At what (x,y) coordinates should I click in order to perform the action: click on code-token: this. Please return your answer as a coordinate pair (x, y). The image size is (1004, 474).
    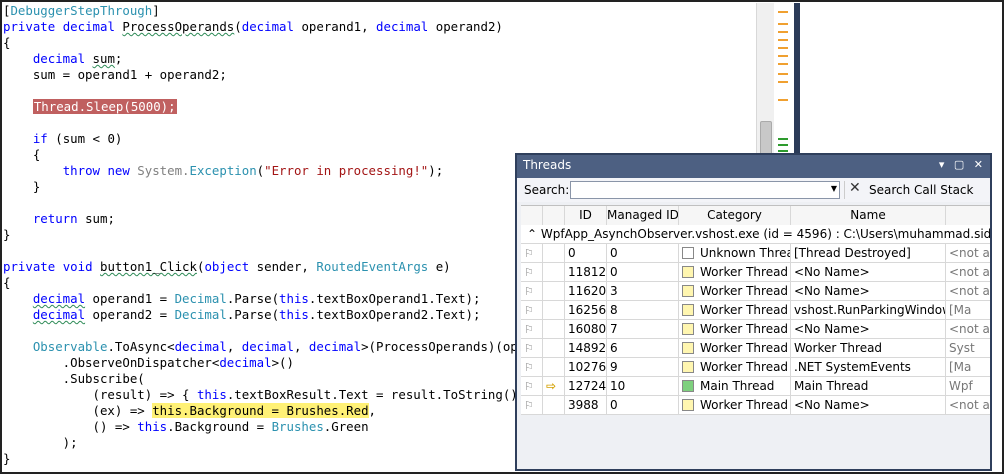
    Looking at the image, I should click on (211, 394).